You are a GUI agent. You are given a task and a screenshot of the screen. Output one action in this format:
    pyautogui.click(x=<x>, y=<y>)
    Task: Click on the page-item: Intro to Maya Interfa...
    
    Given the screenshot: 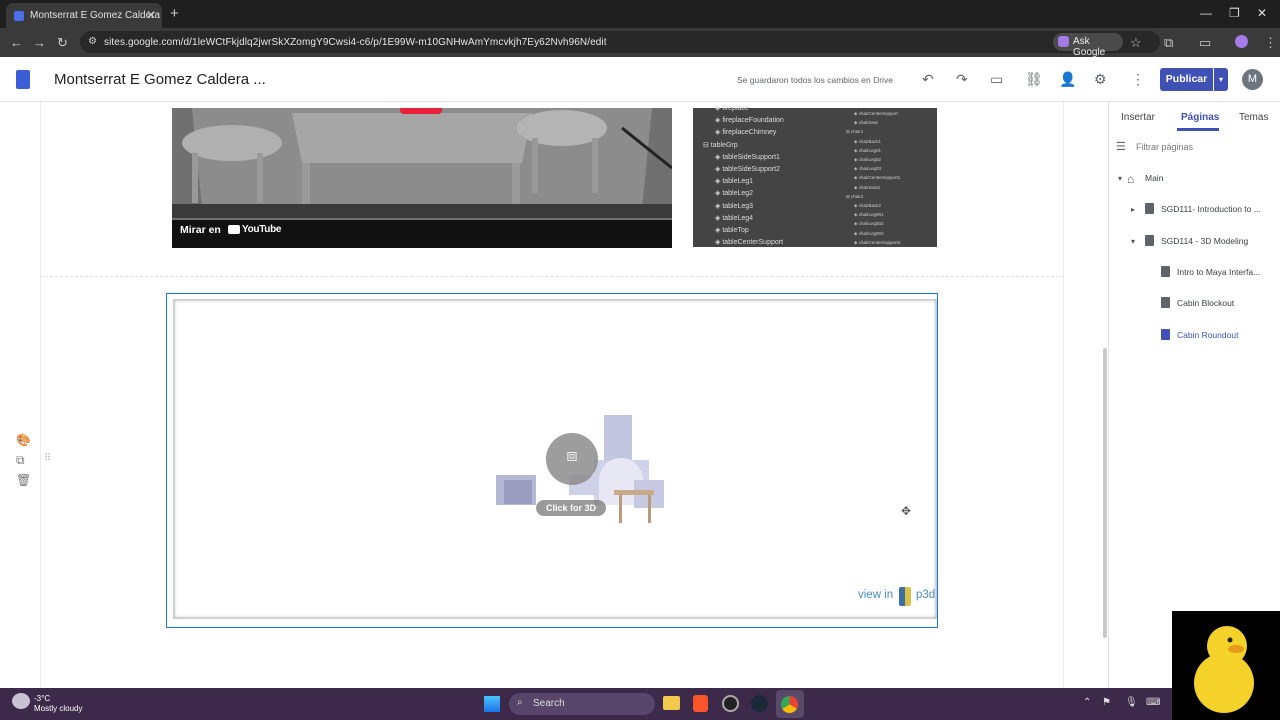 What is the action you would take?
    pyautogui.click(x=1218, y=272)
    